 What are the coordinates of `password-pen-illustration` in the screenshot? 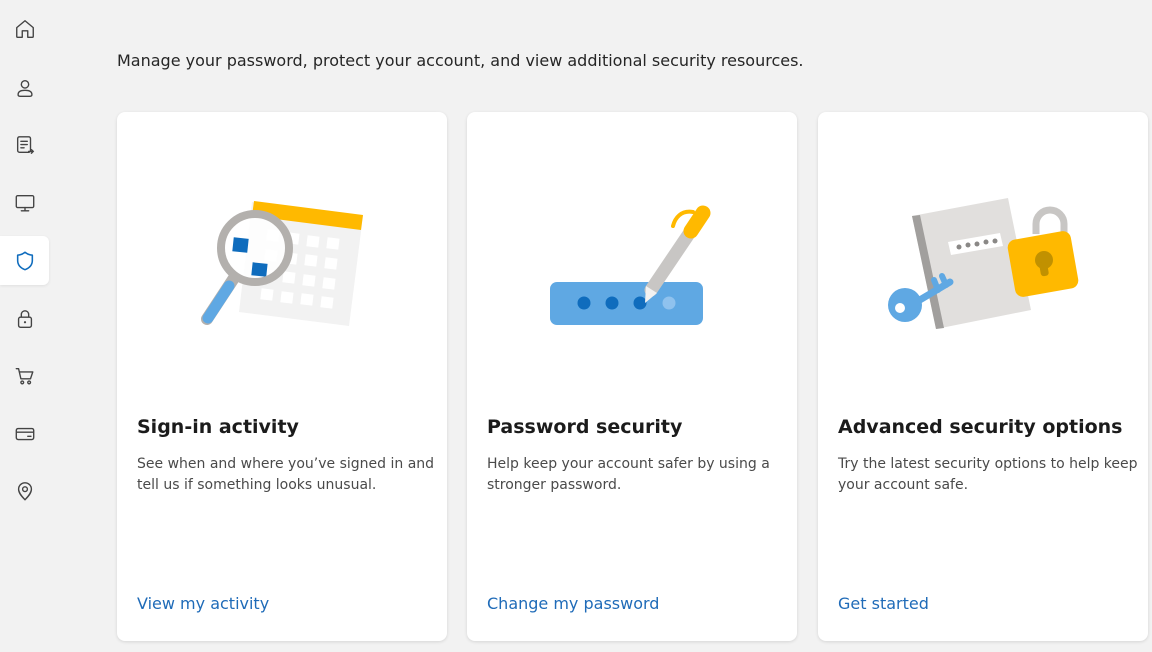 It's located at (630, 265).